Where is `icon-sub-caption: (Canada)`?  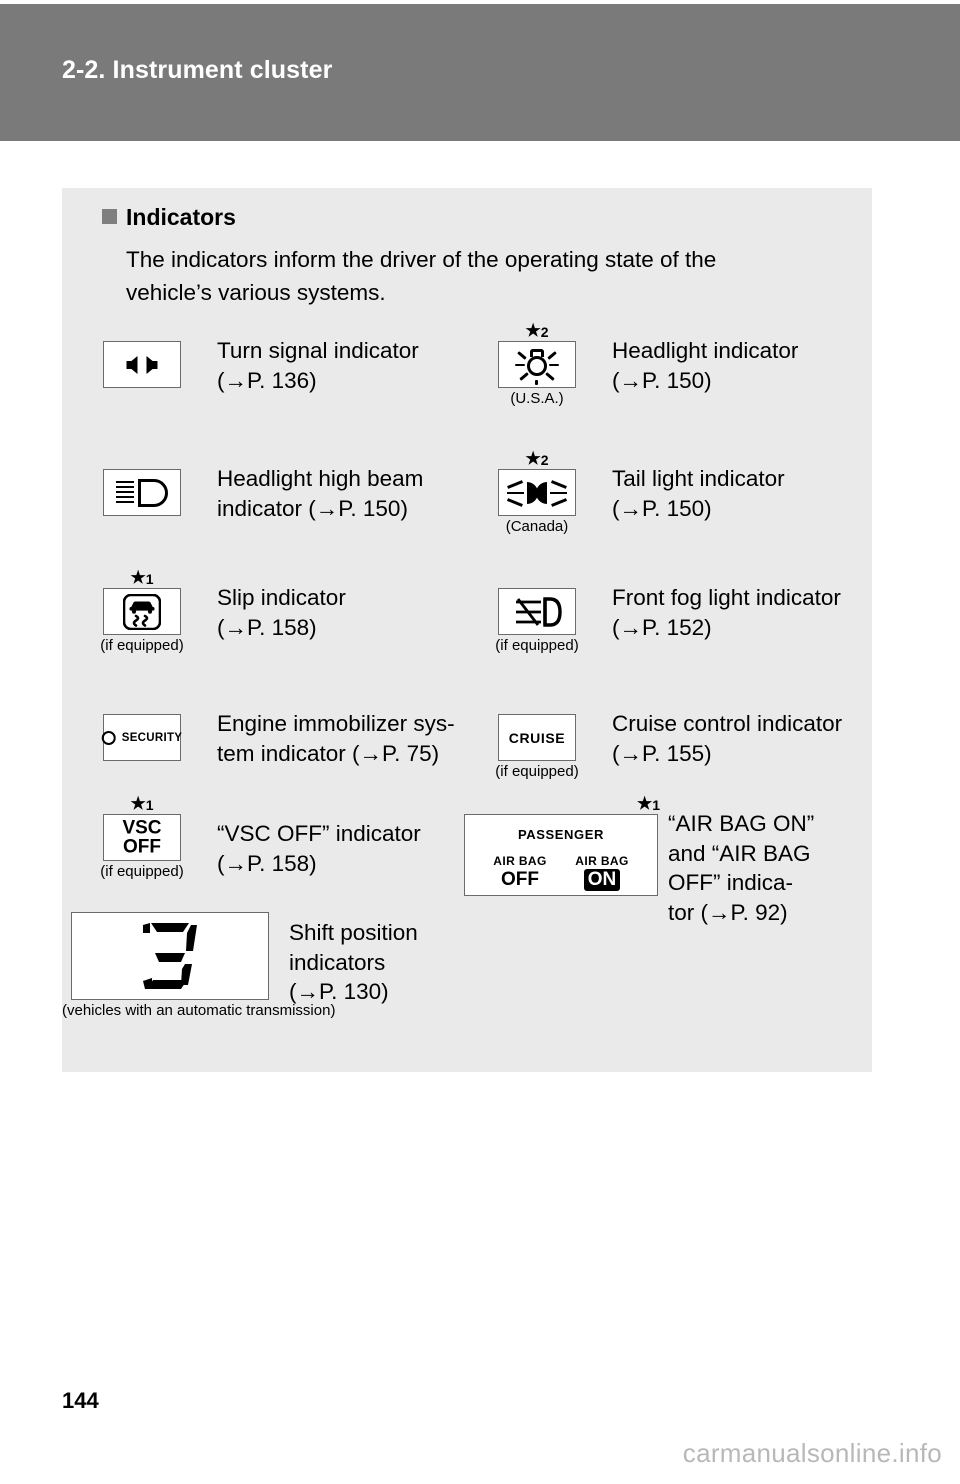
icon-sub-caption: (Canada) is located at coordinates (537, 526).